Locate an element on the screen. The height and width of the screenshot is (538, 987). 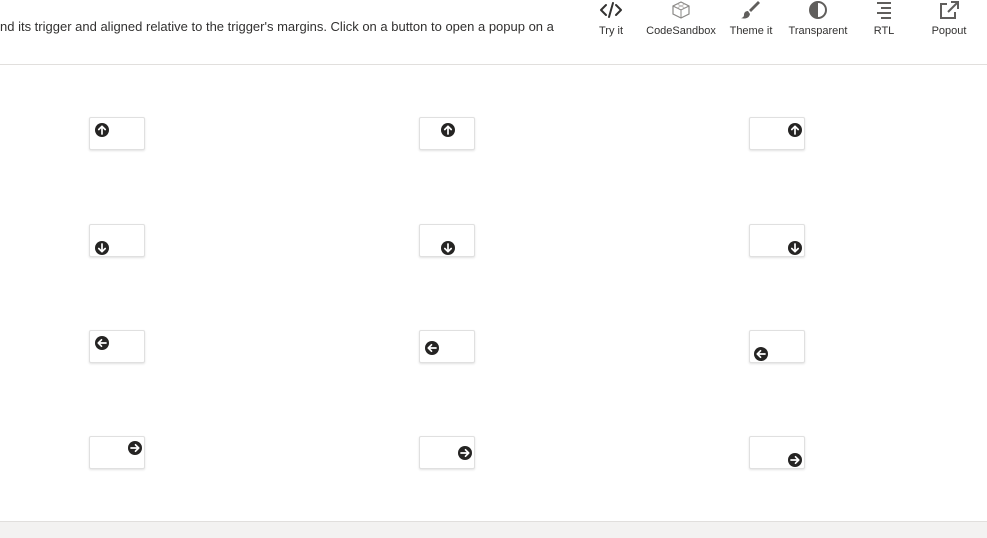
theme-it-label: Theme it is located at coordinates (751, 31).